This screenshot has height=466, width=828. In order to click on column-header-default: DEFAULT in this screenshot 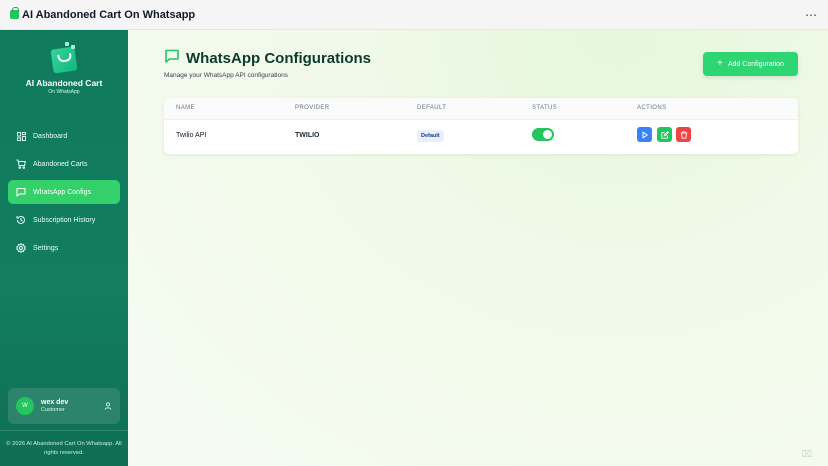, I will do `click(432, 108)`.